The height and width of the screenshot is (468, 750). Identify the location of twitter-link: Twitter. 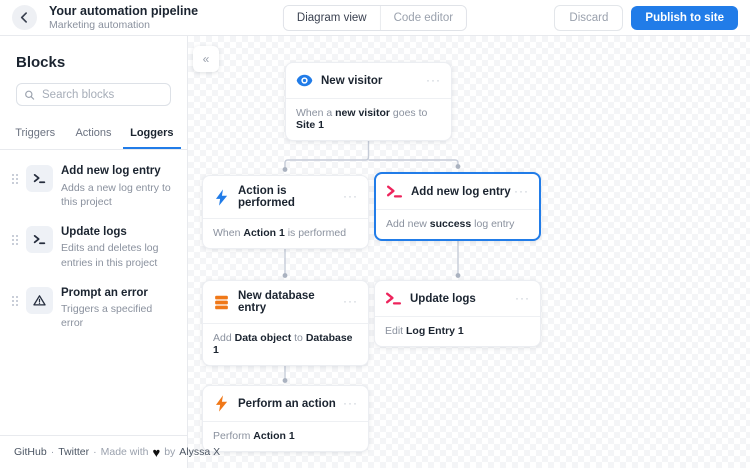
(73, 452).